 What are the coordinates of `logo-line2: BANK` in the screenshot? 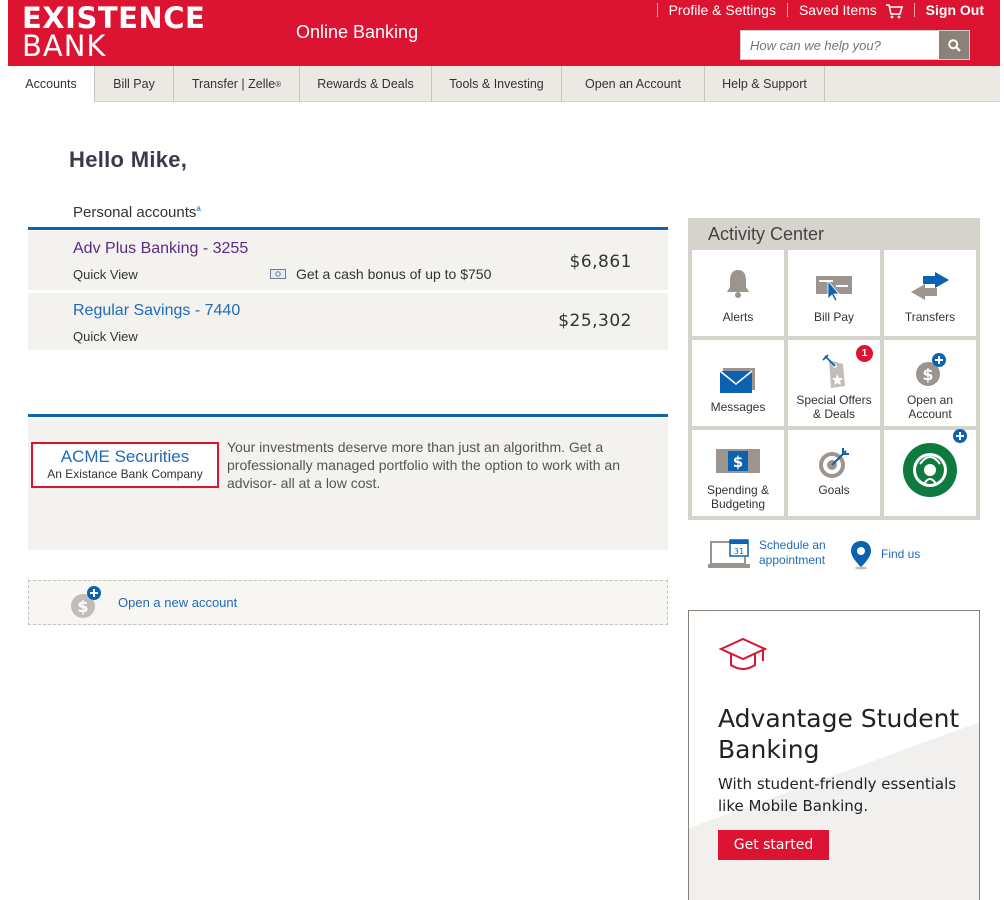 It's located at (64, 46).